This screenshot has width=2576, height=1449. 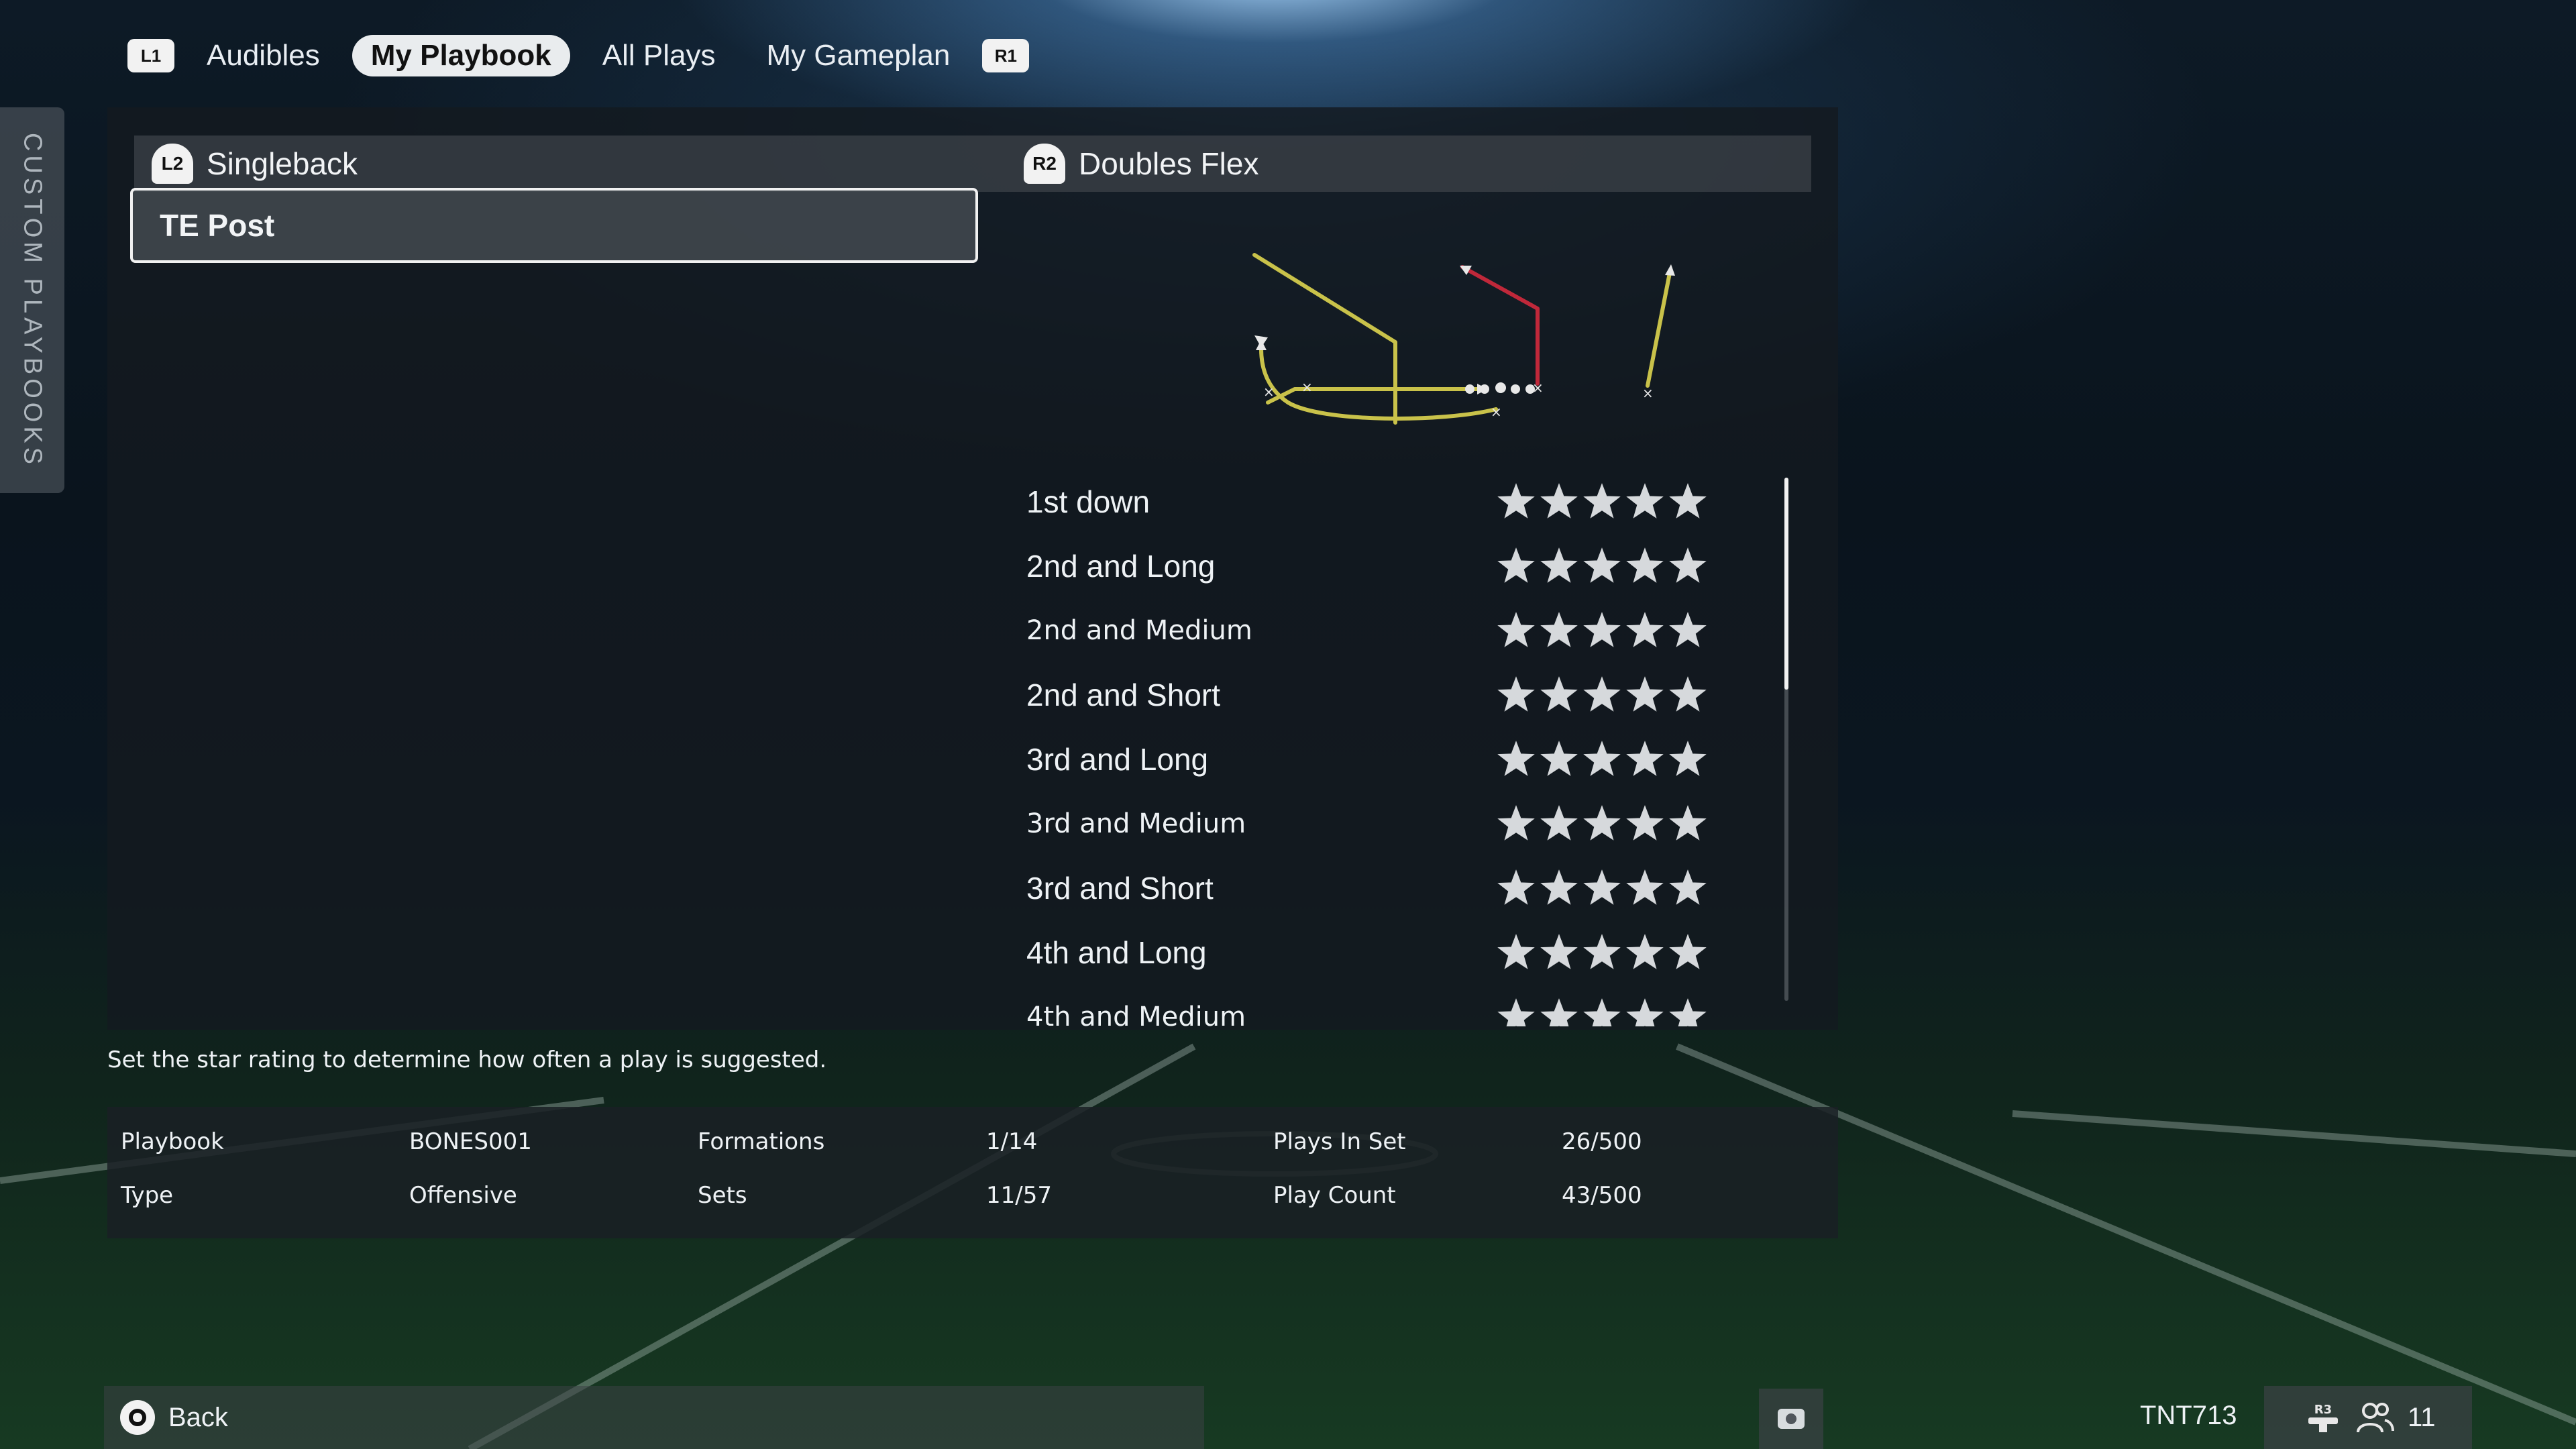 What do you see at coordinates (1123, 695) in the screenshot?
I see `situation-label: 2nd and Short` at bounding box center [1123, 695].